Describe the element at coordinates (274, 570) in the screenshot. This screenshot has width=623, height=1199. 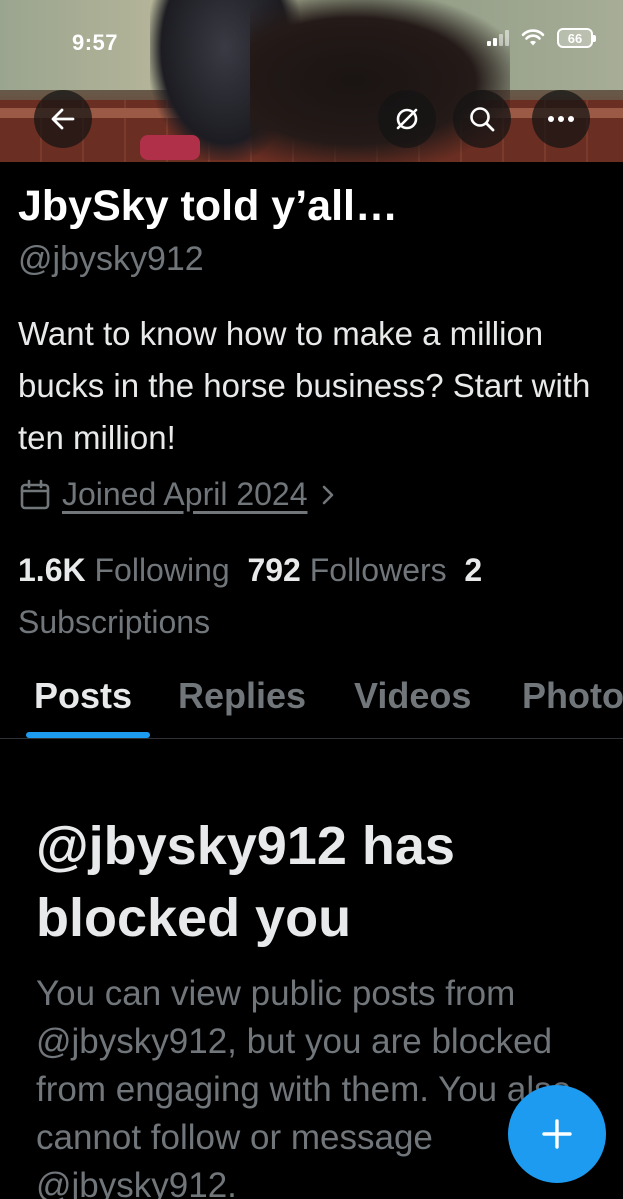
I see `followers-count: 792` at that location.